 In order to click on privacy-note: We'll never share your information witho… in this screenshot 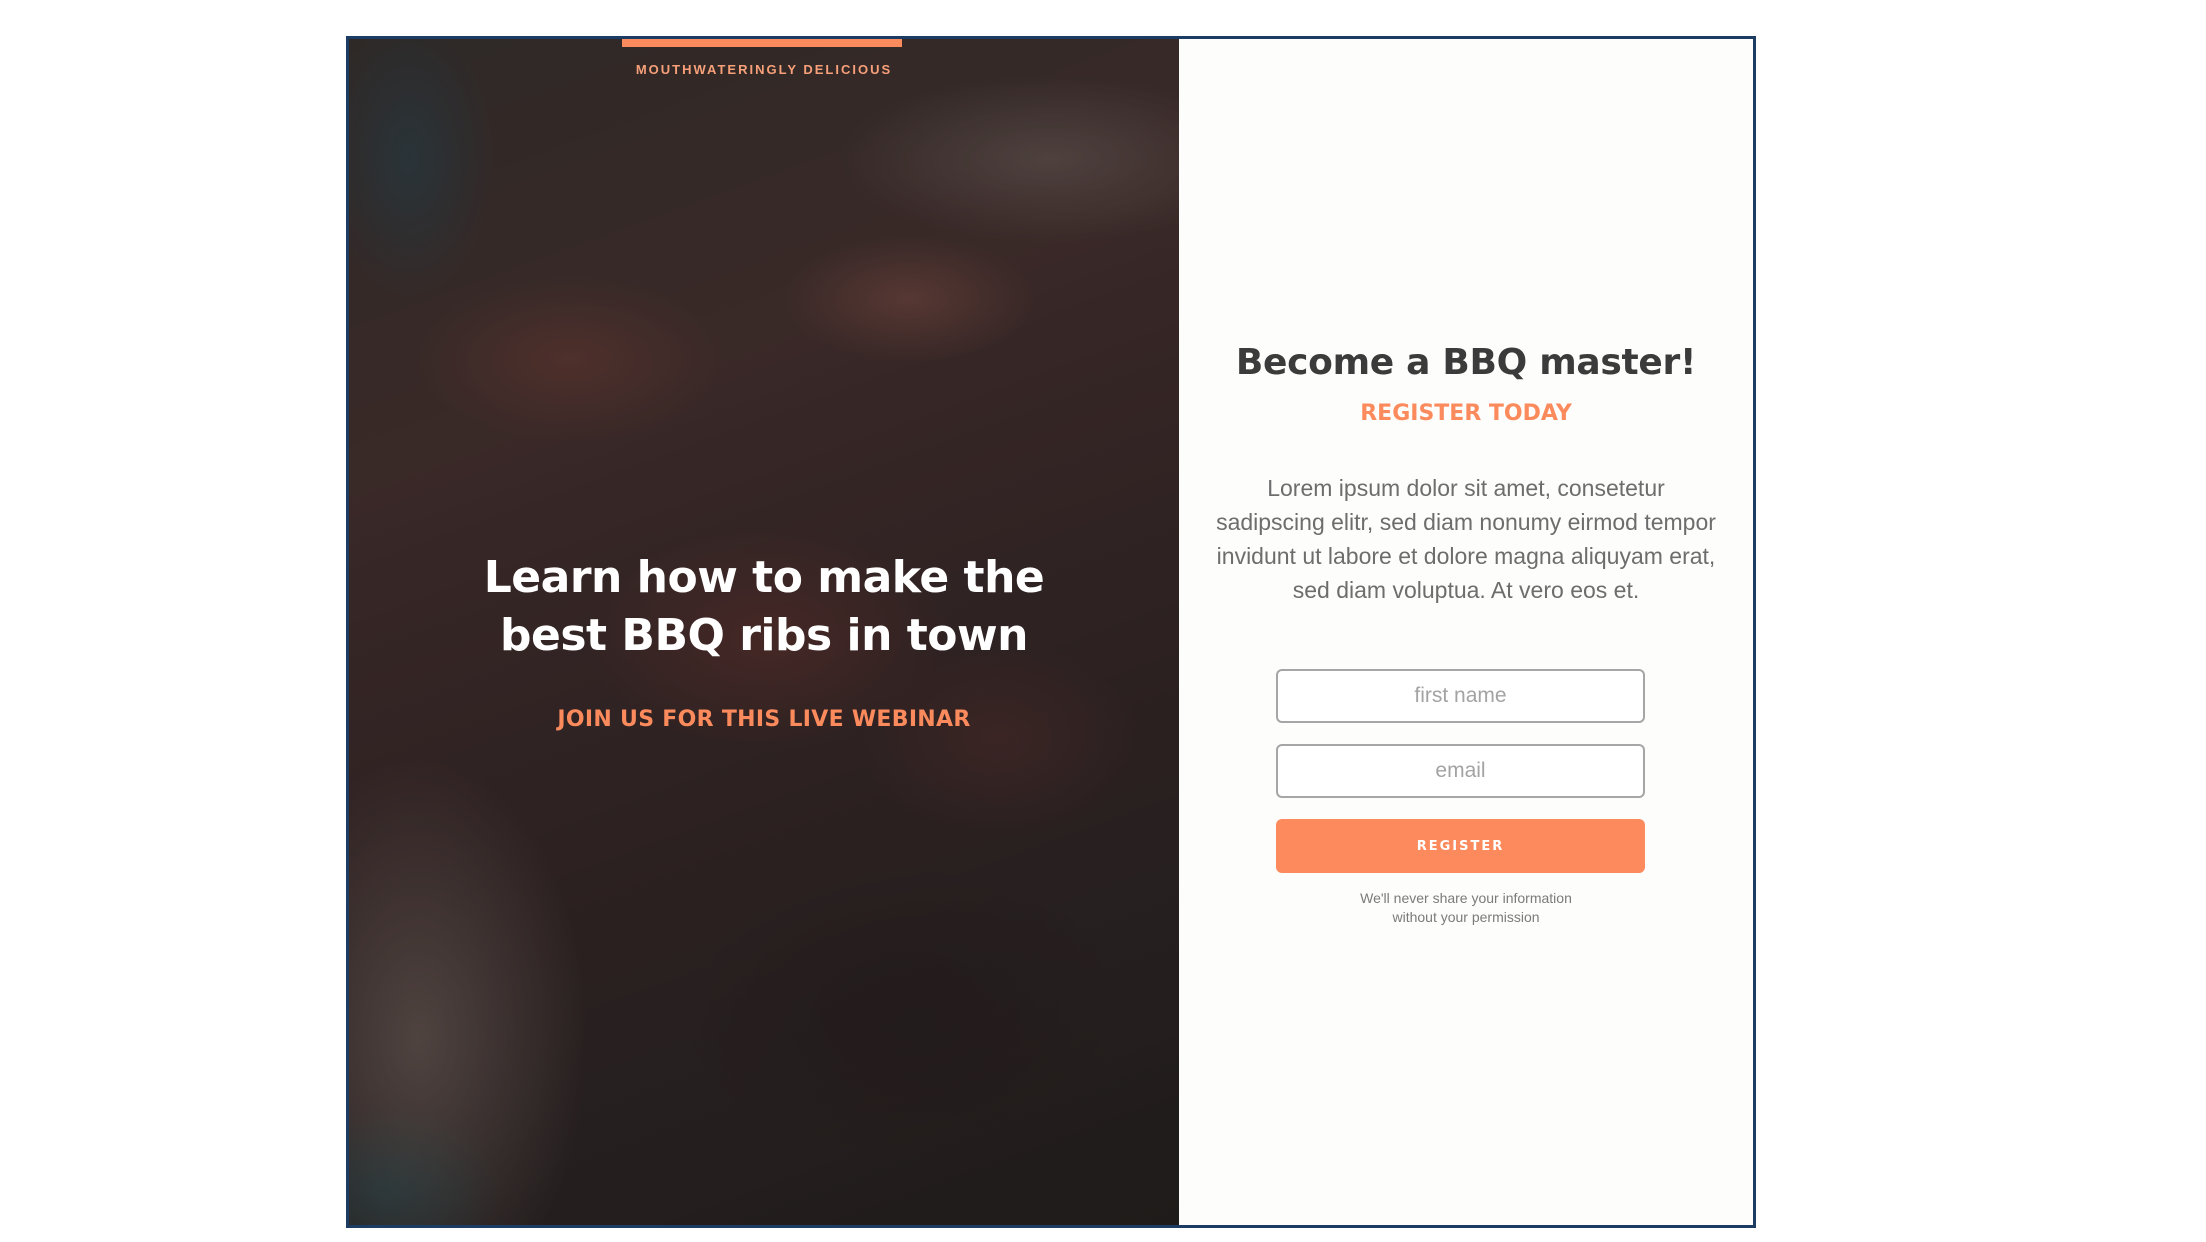, I will do `click(1466, 908)`.